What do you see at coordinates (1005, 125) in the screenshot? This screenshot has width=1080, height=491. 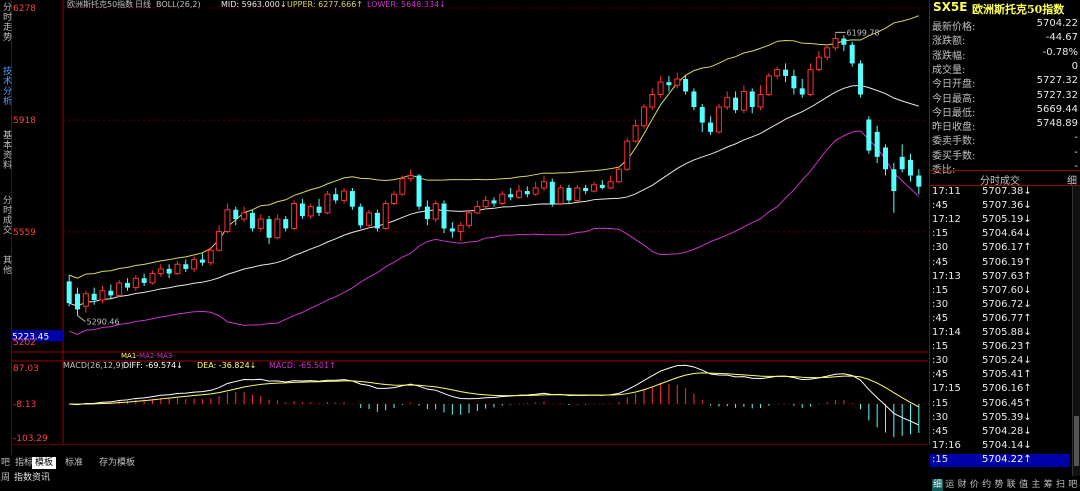 I see `quote-row: 昨日收盘: 5748.89` at bounding box center [1005, 125].